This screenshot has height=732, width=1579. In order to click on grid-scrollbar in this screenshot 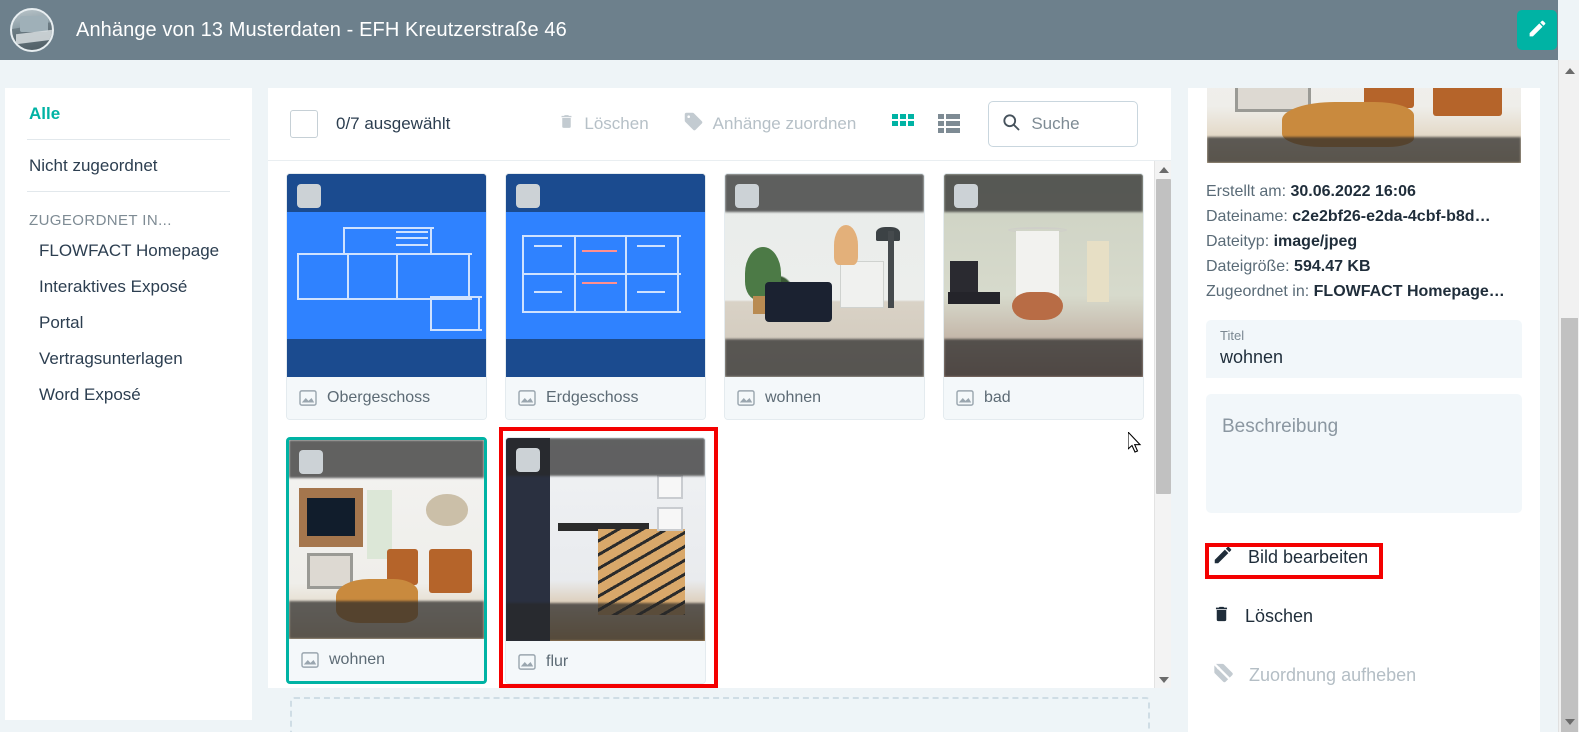, I will do `click(1162, 424)`.